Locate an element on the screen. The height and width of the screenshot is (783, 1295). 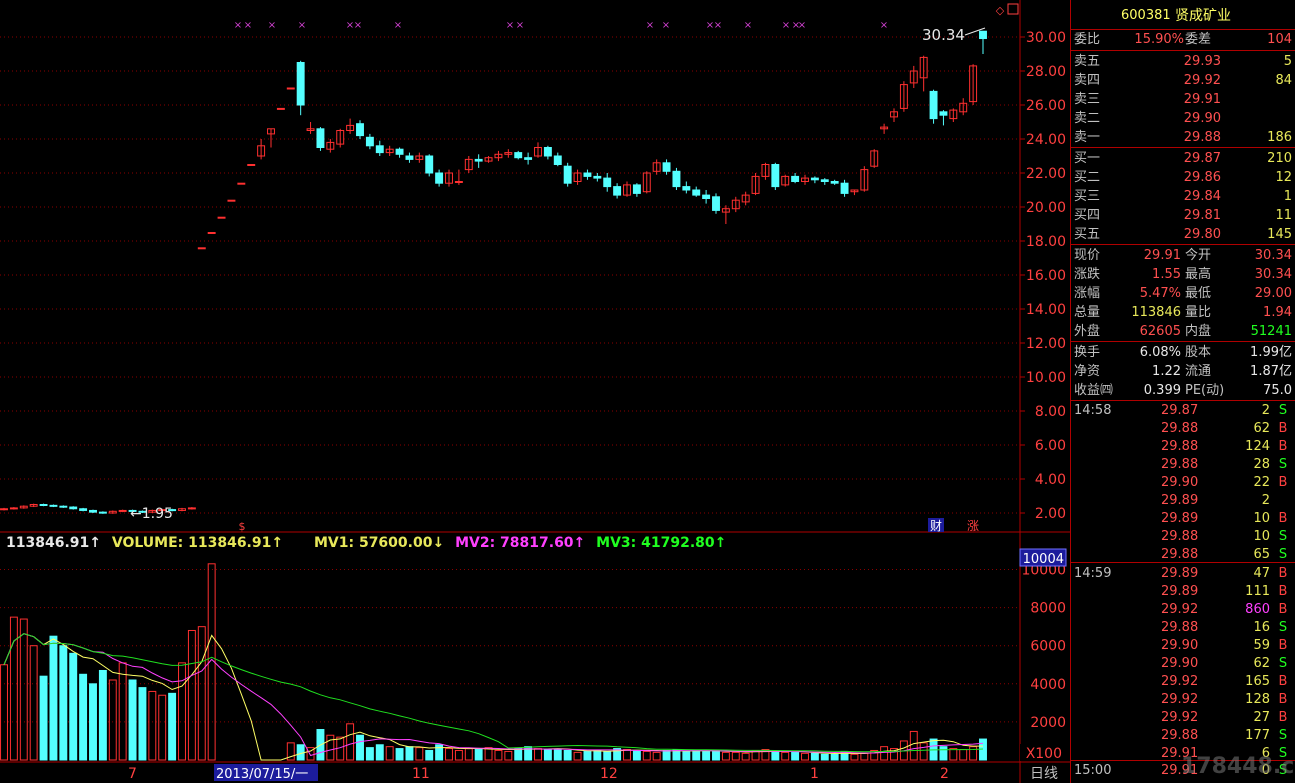
tick-time: 14:58 is located at coordinates (1093, 410).